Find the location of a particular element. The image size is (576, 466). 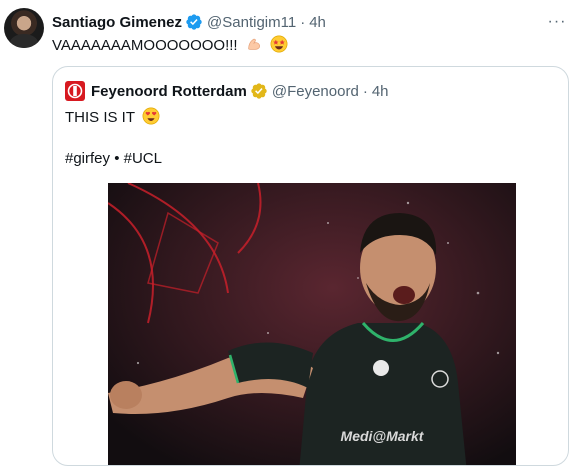

feyenoord-logo-icon is located at coordinates (75, 91).